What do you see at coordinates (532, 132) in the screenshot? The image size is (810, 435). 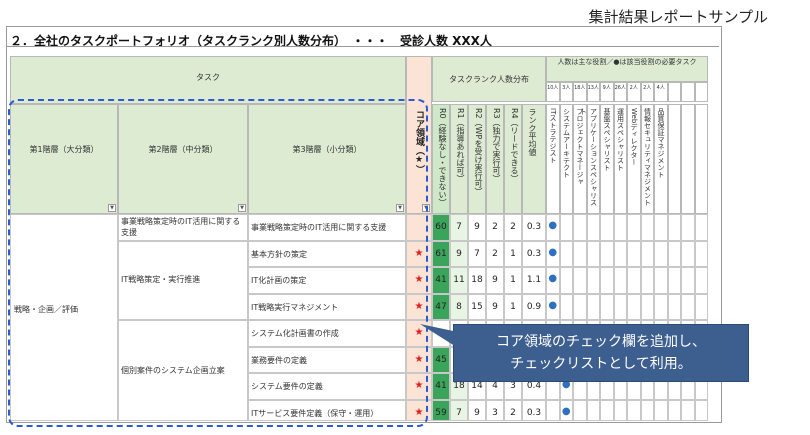 I see `rank-header-label-5: ランク平均値` at bounding box center [532, 132].